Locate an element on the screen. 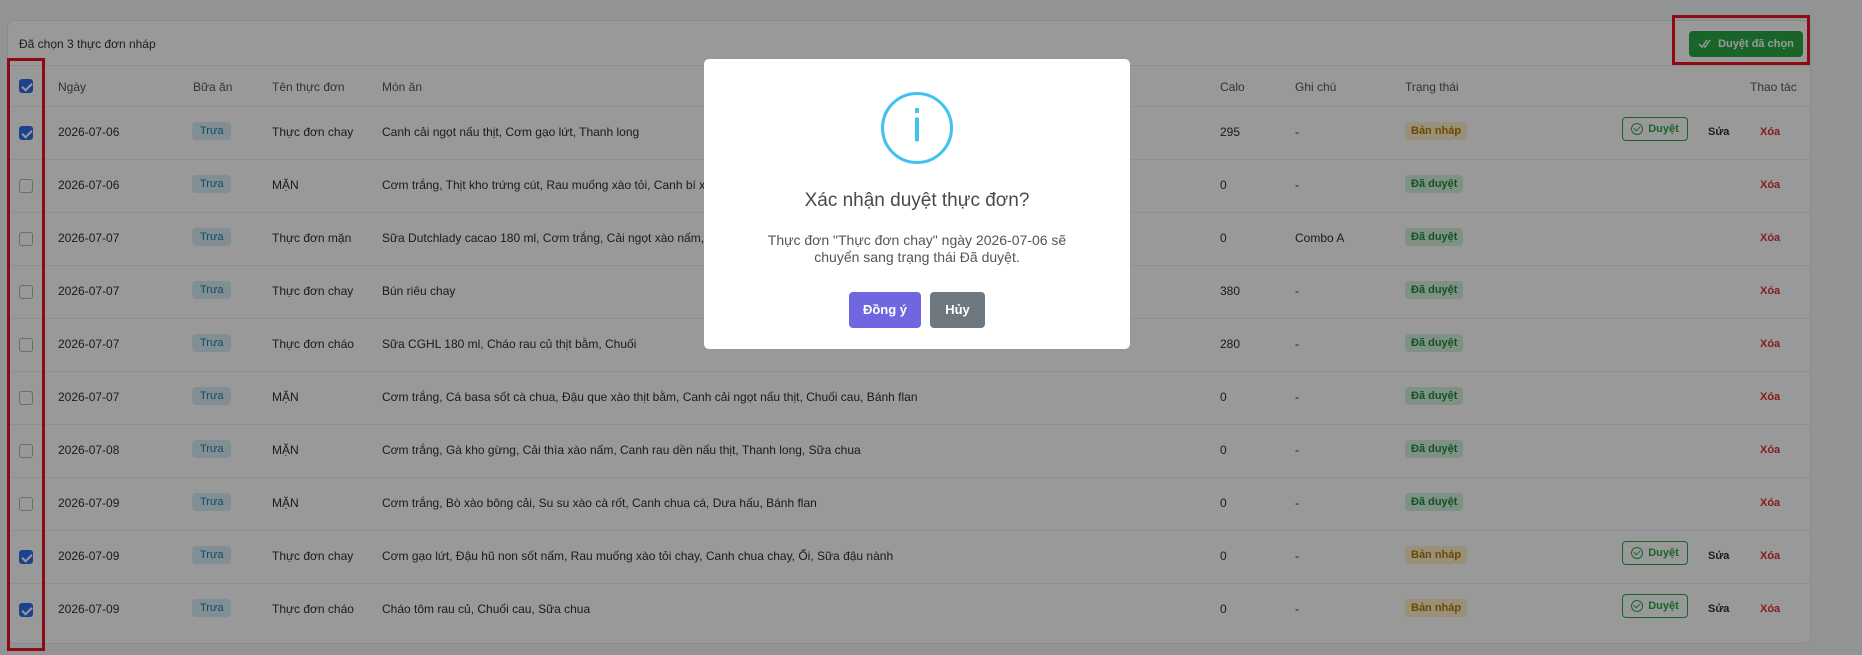 The width and height of the screenshot is (1862, 655). confirm-button: Đồng ý is located at coordinates (885, 310).